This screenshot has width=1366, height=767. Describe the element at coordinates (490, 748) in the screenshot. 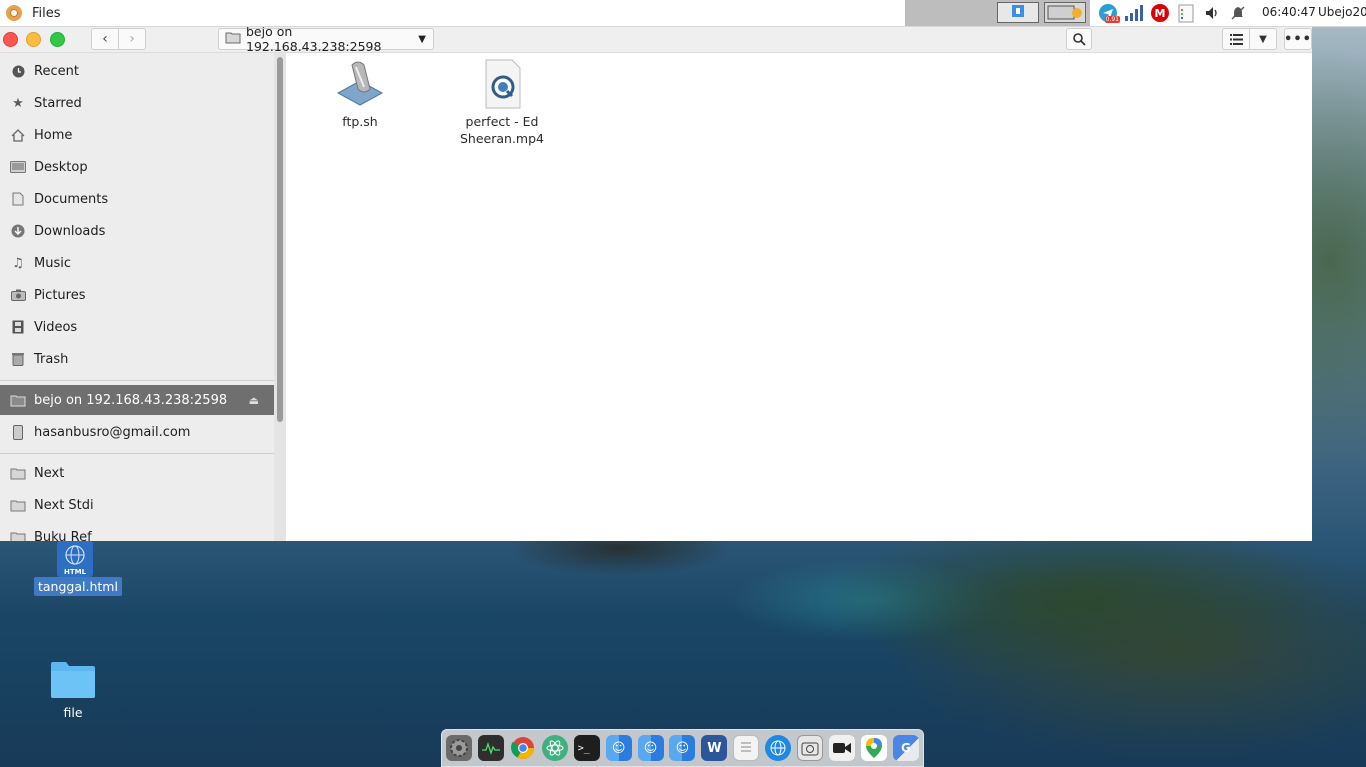

I see `system-monitor-icon` at that location.